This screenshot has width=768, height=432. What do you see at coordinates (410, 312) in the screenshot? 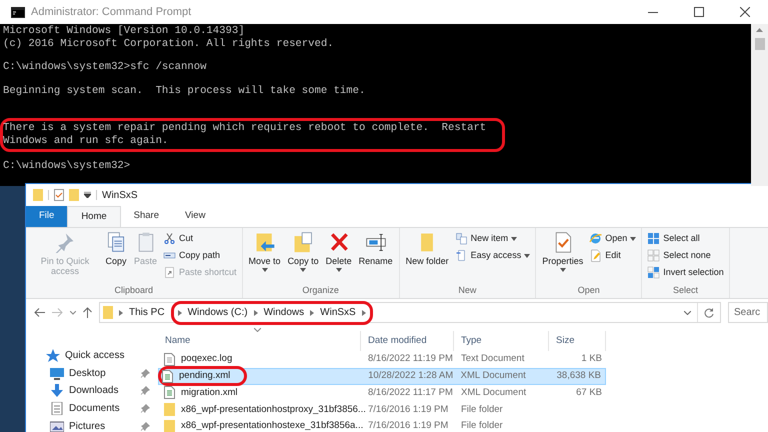
I see `address-bar: This PC Windows (C:) Windows WinSxS` at bounding box center [410, 312].